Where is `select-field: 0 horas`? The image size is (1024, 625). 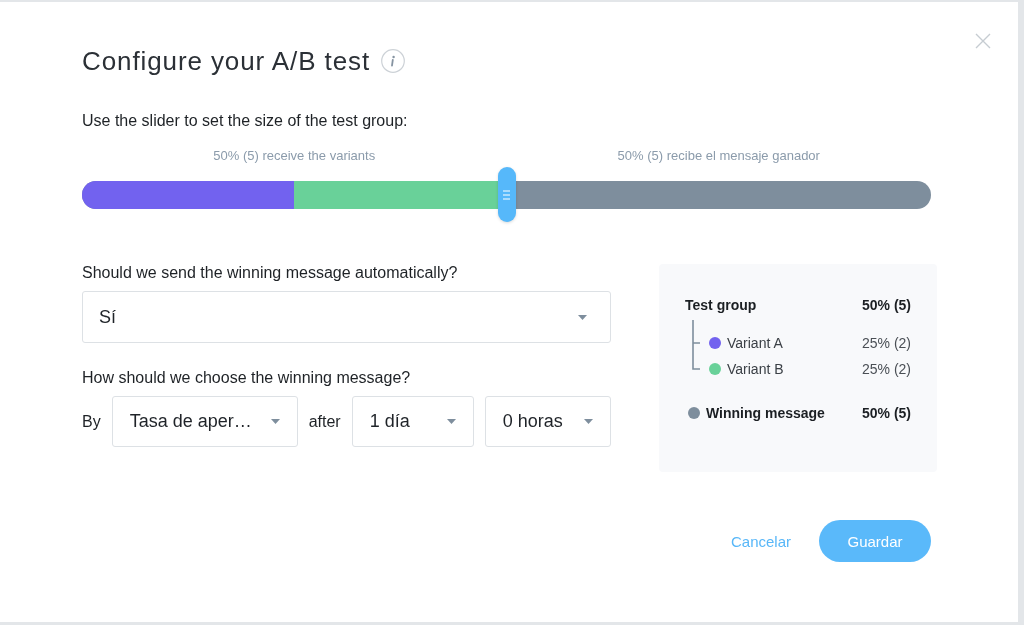 select-field: 0 horas is located at coordinates (547, 421).